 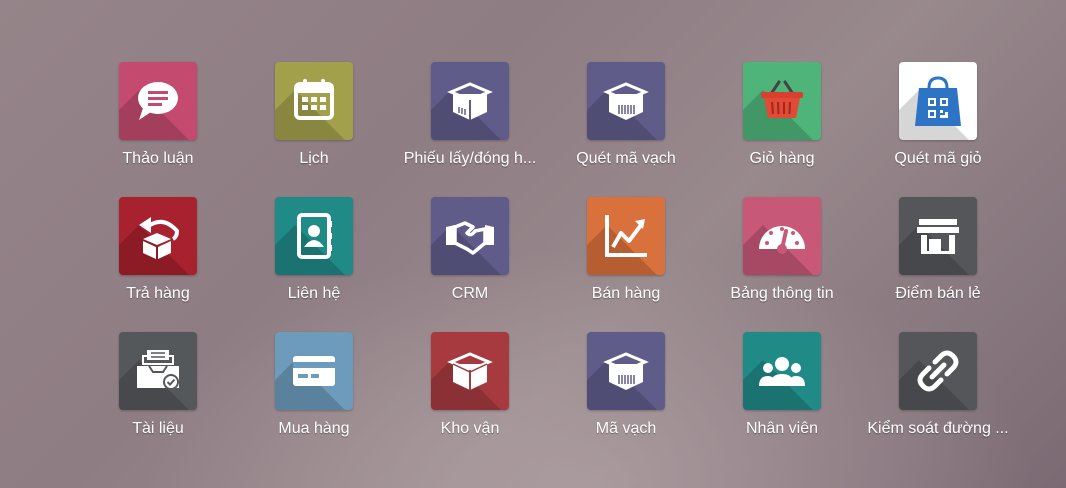 I want to click on app-ma-vach: Mã vạch, so click(x=626, y=399).